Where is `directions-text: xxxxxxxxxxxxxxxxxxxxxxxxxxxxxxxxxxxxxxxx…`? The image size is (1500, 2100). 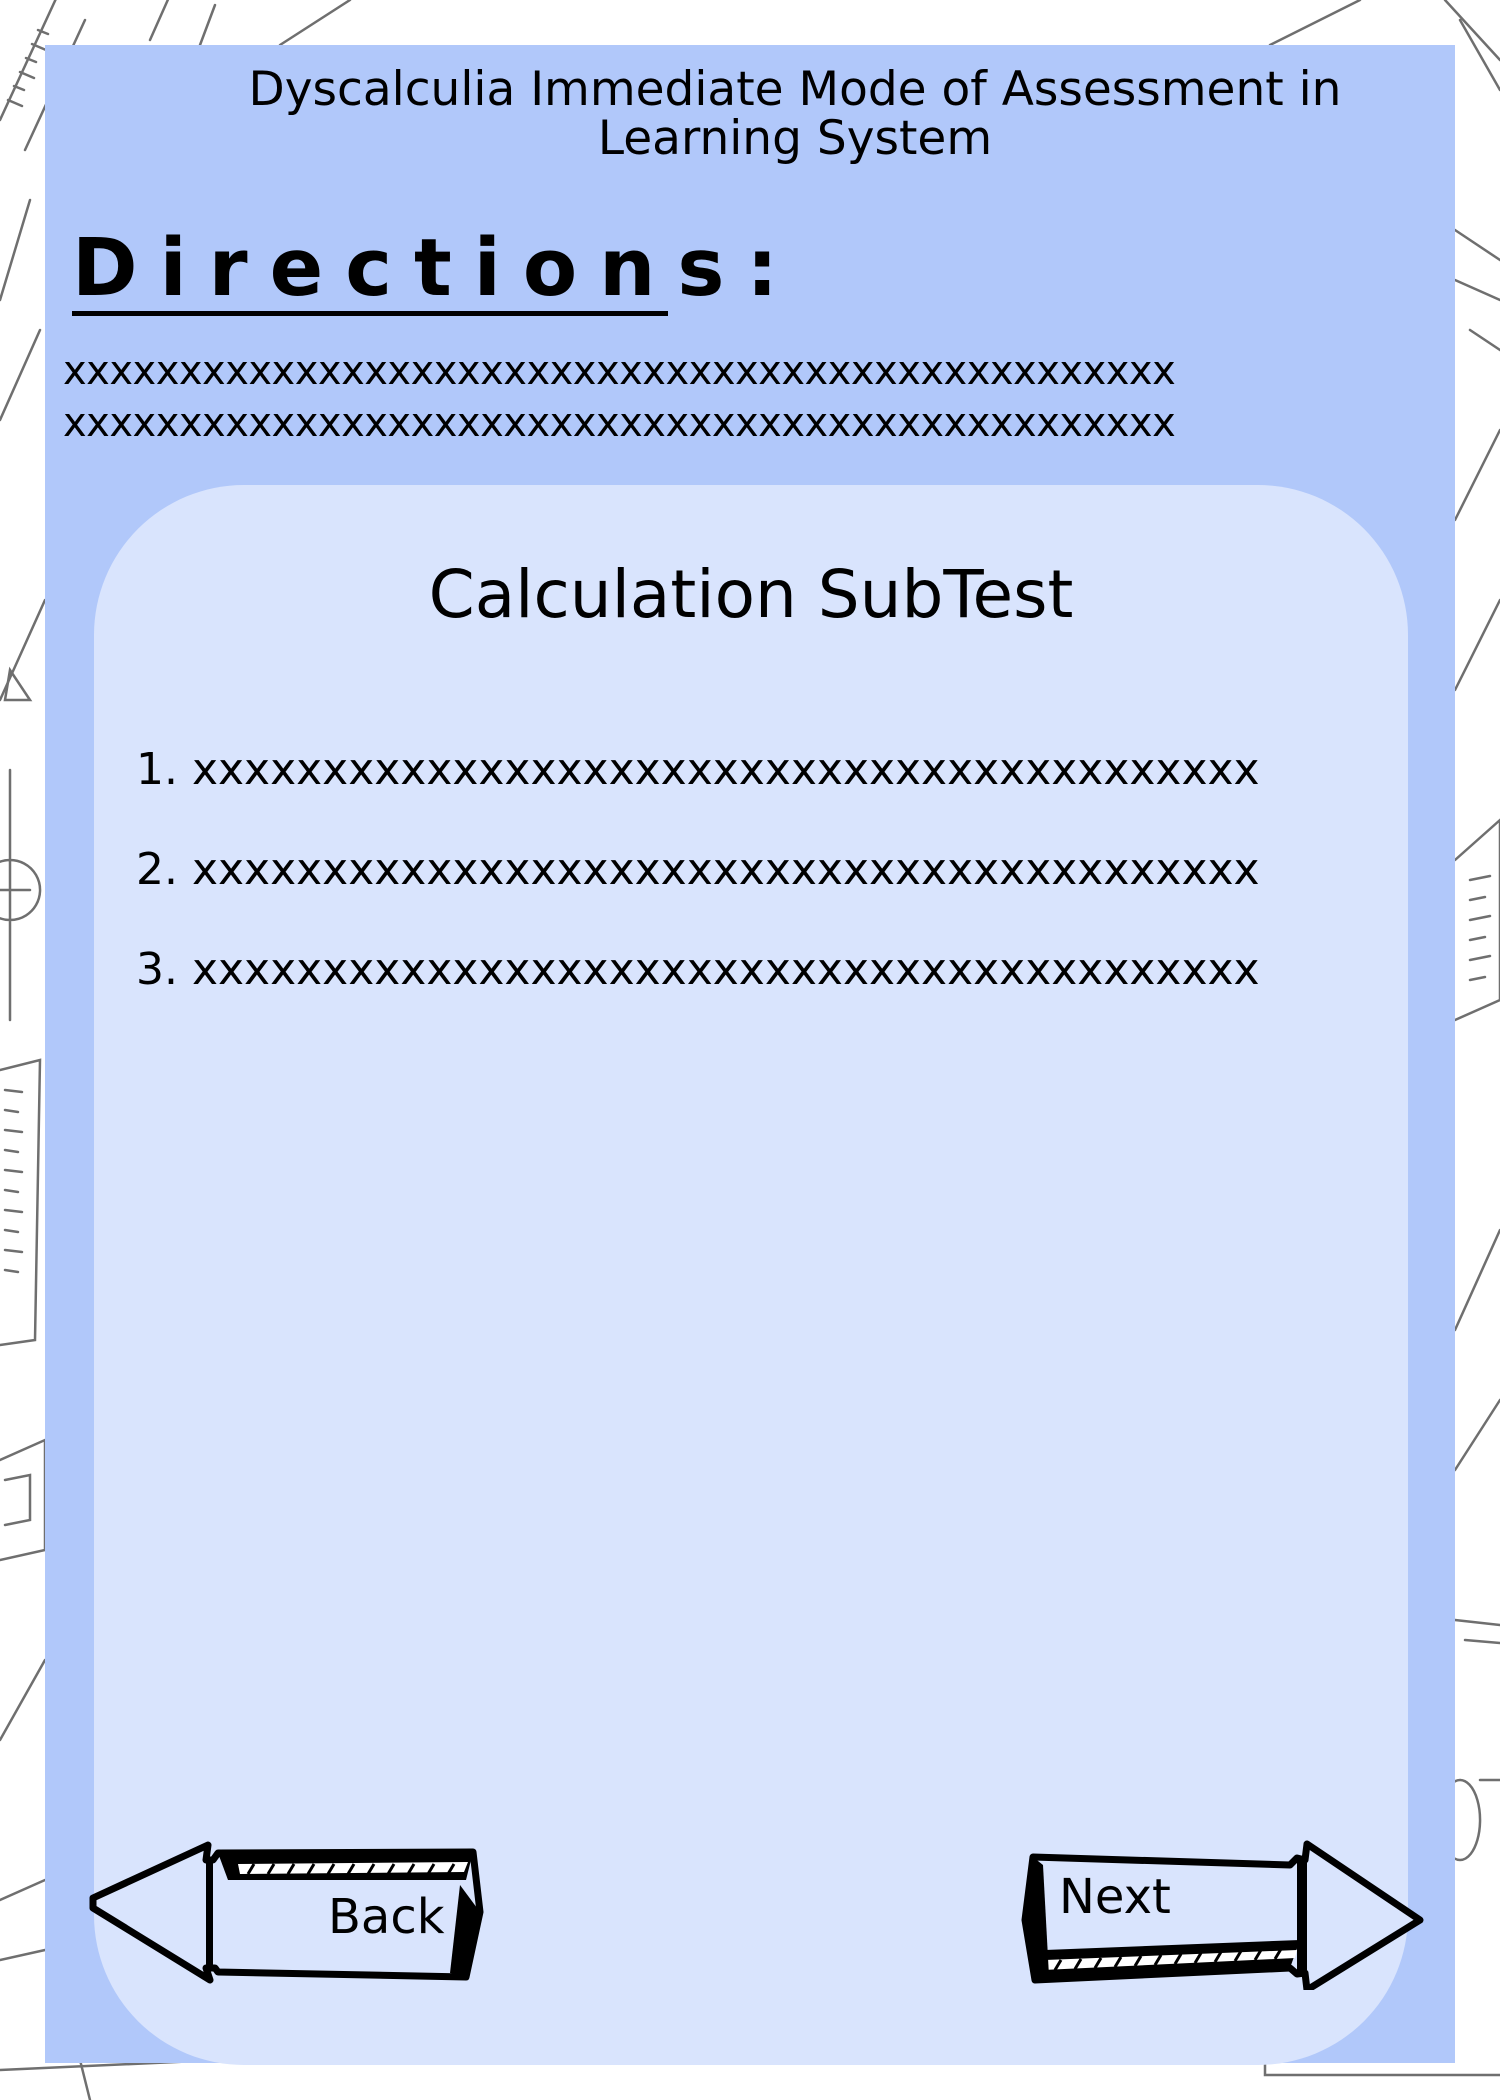 directions-text: xxxxxxxxxxxxxxxxxxxxxxxxxxxxxxxxxxxxxxxx… is located at coordinates (693, 397).